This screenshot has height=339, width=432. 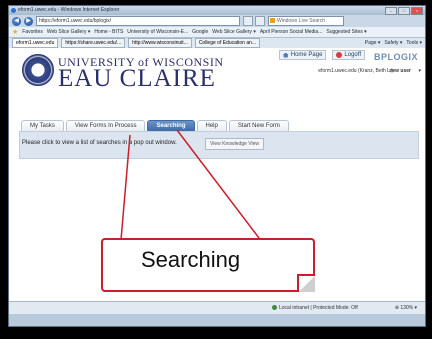 I want to click on safety-menu: Safety ▾, so click(x=393, y=43).